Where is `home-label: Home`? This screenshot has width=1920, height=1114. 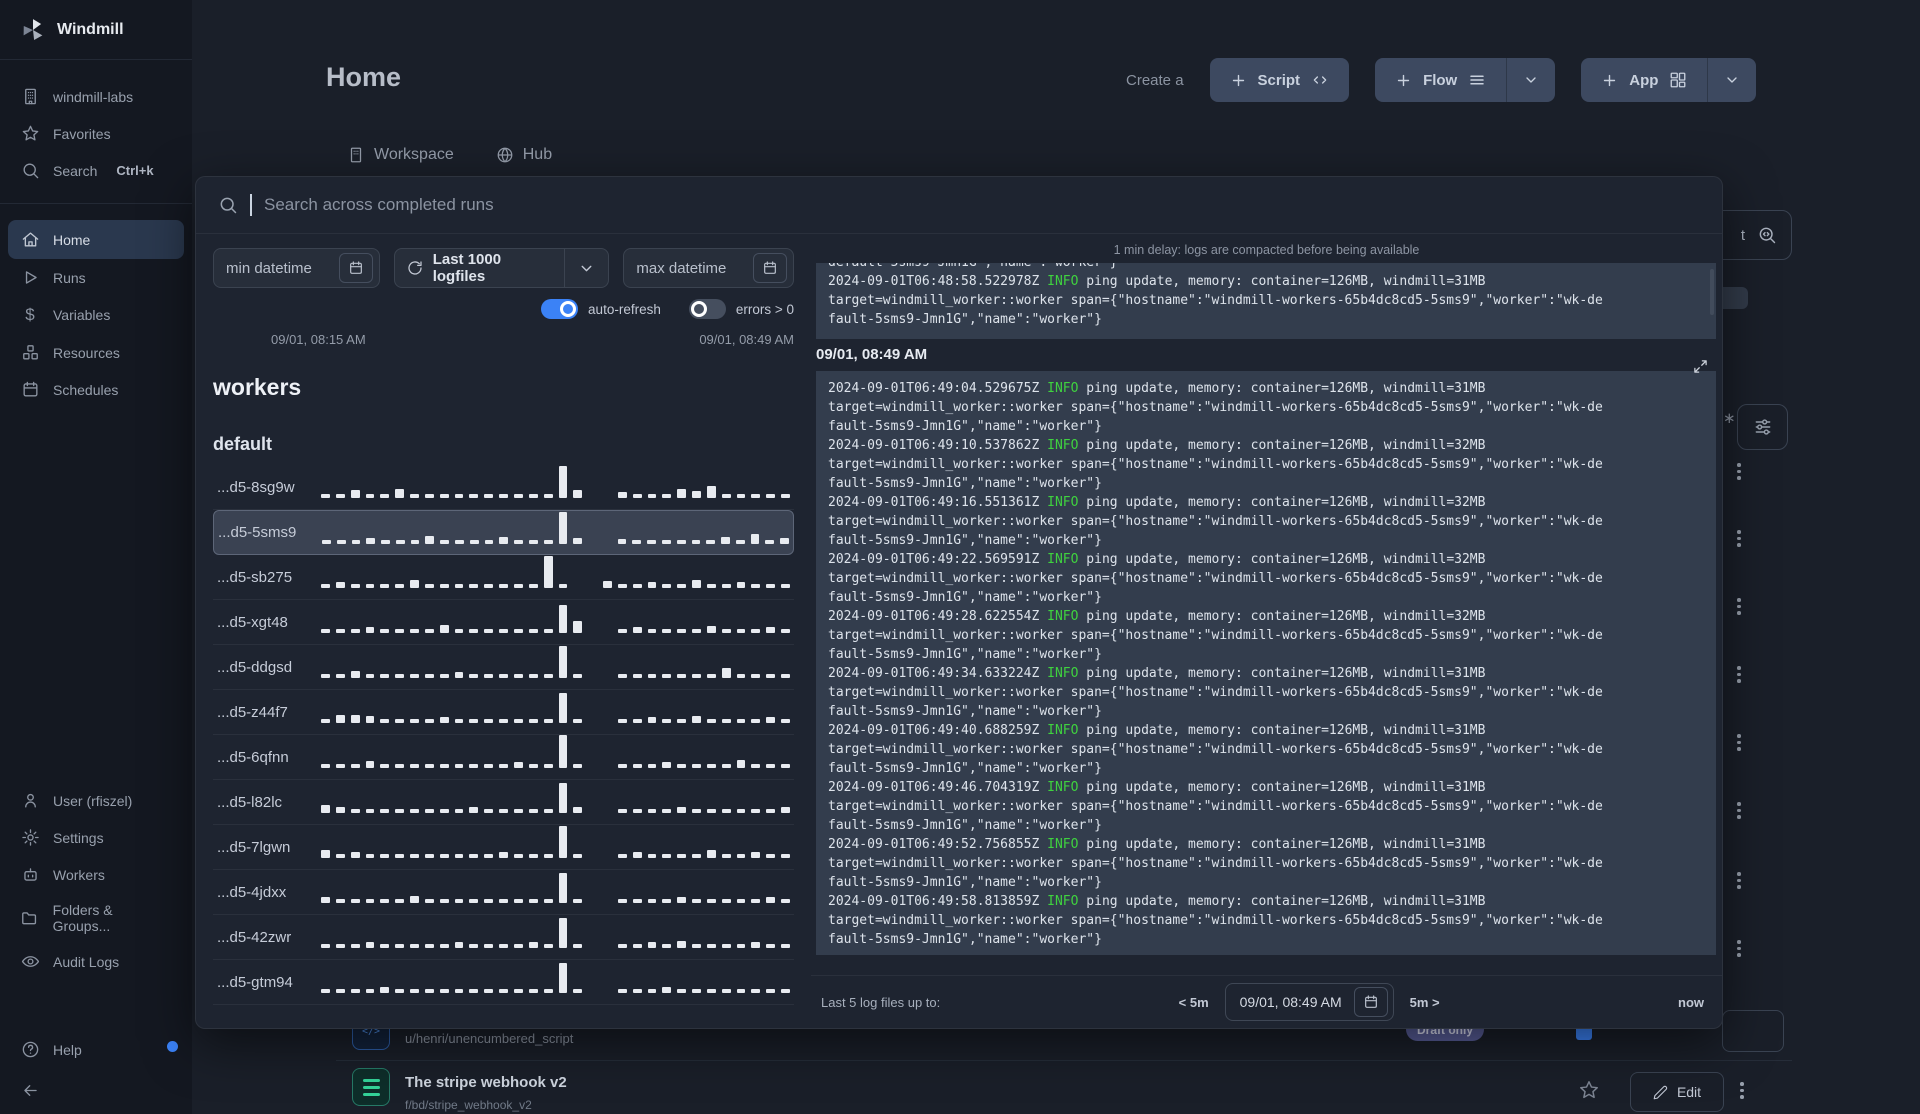
home-label: Home is located at coordinates (72, 239).